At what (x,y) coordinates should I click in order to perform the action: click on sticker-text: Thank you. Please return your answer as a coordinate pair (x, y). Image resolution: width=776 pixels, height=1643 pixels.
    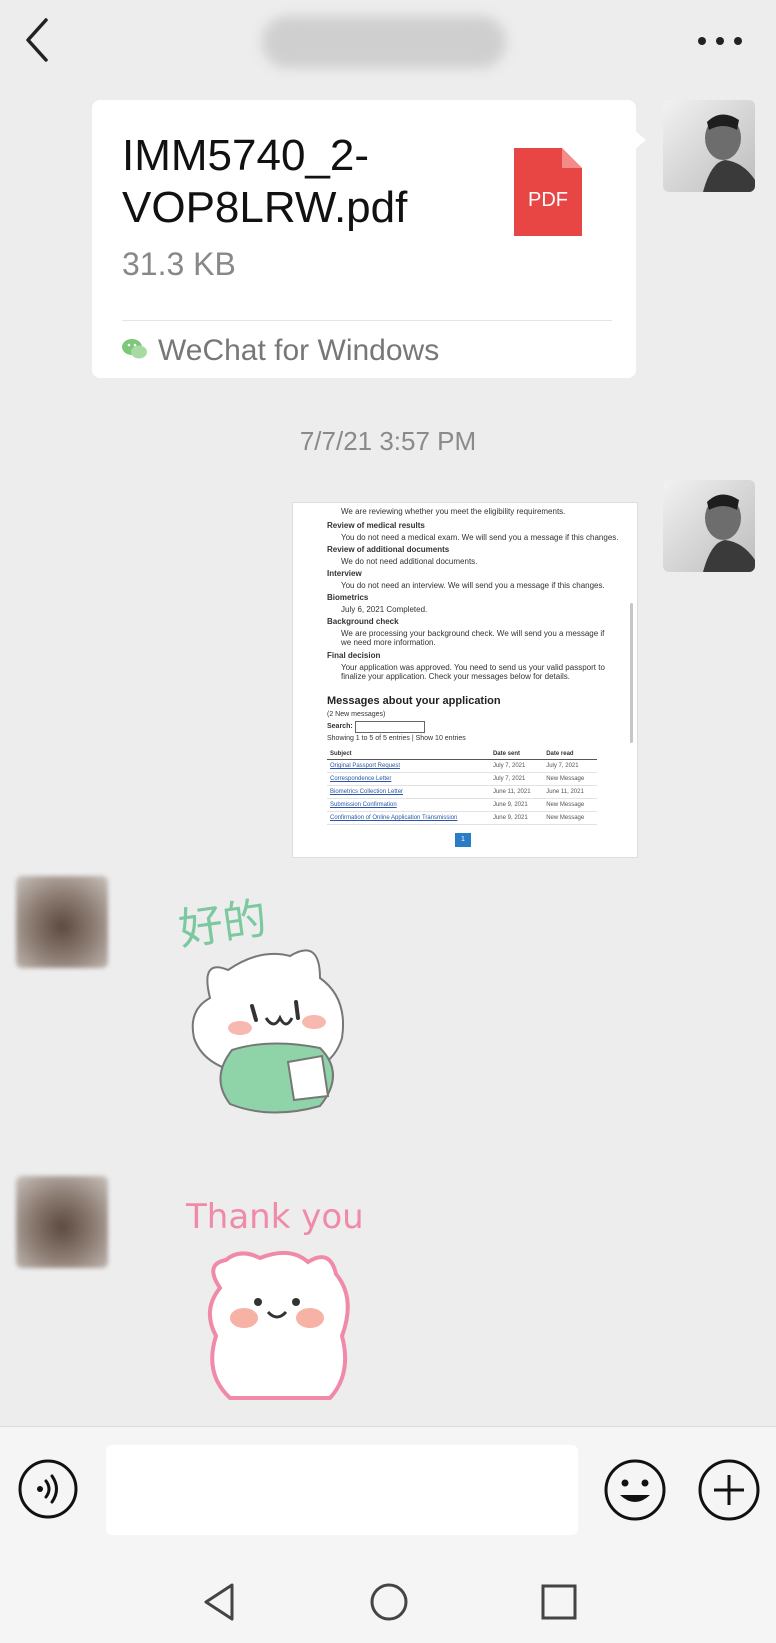
    Looking at the image, I should click on (274, 1217).